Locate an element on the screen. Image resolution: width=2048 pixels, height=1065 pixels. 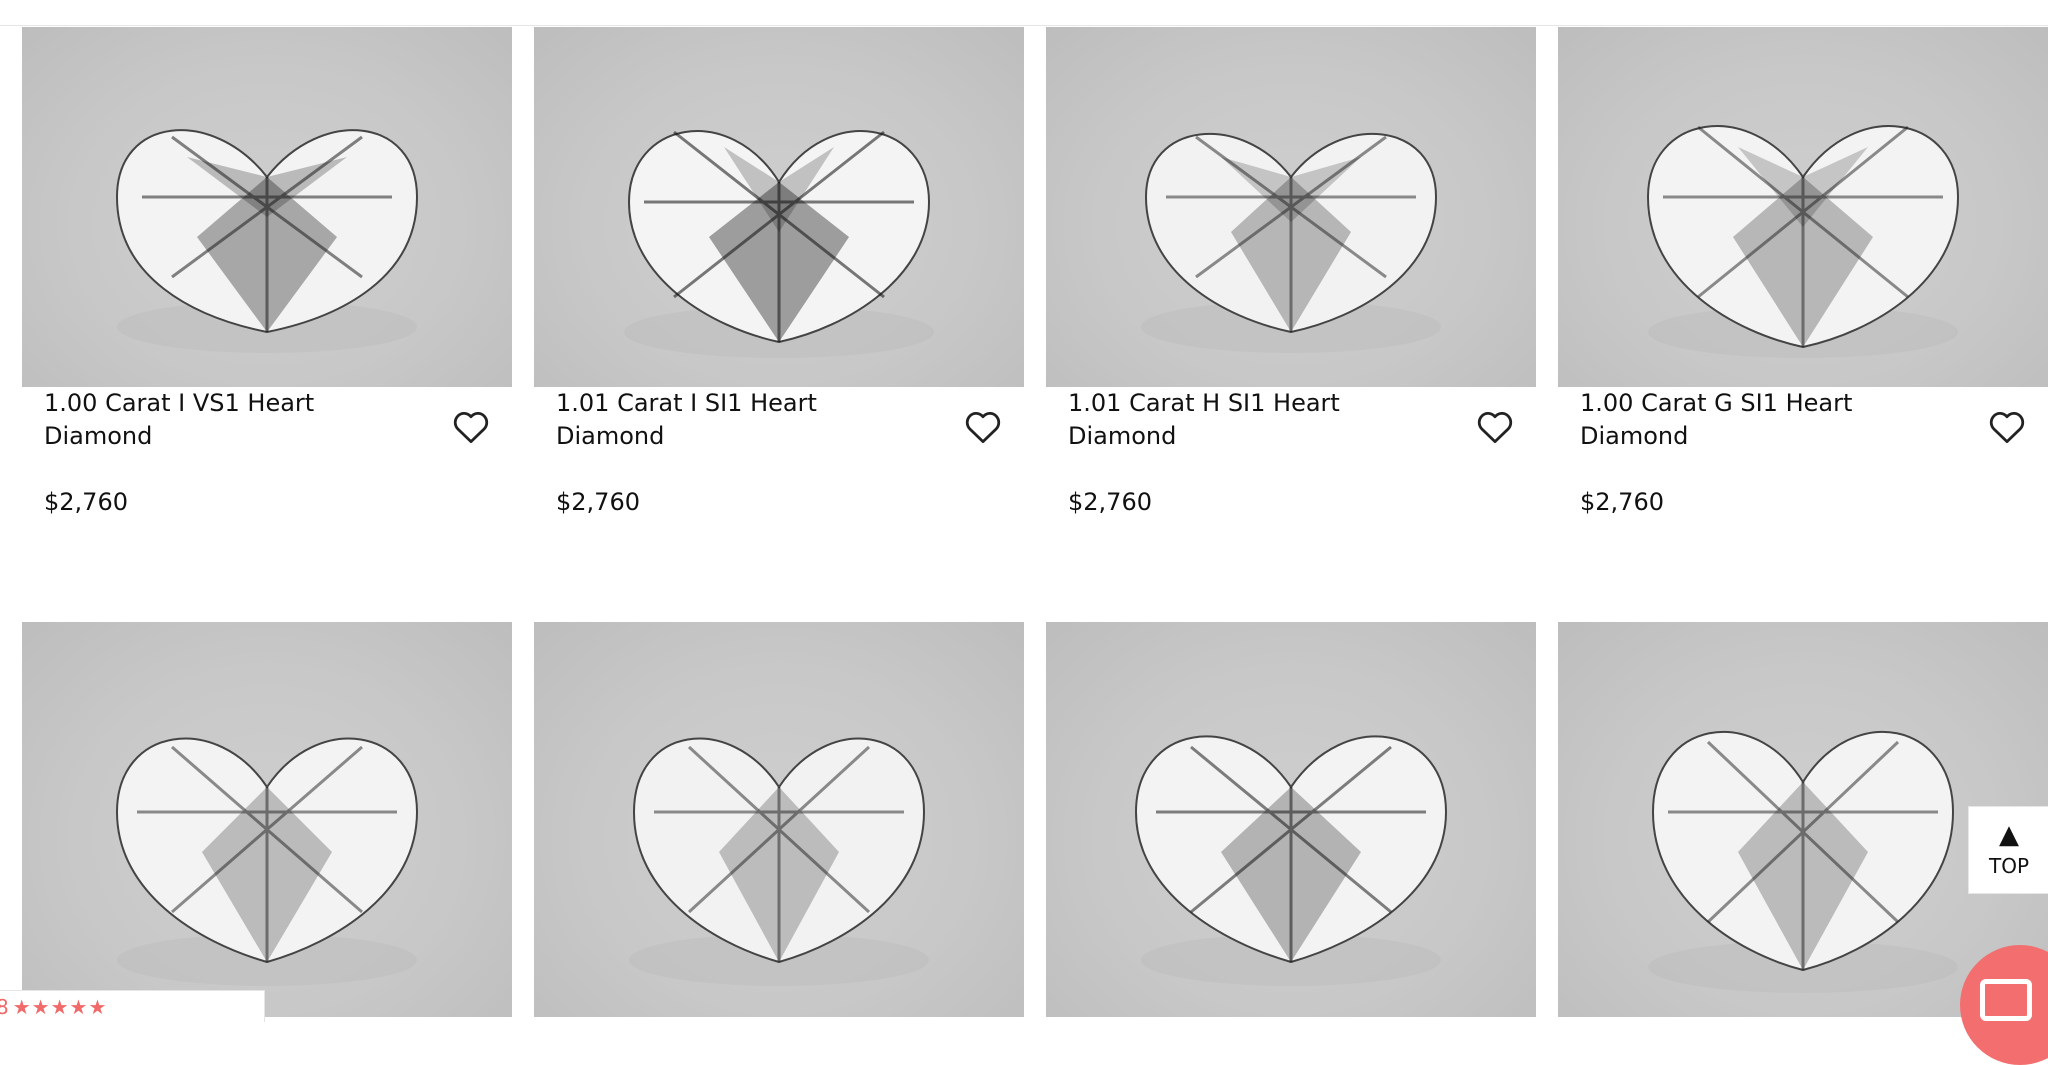
back-to-top-button: ▲ TOP is located at coordinates (2008, 850).